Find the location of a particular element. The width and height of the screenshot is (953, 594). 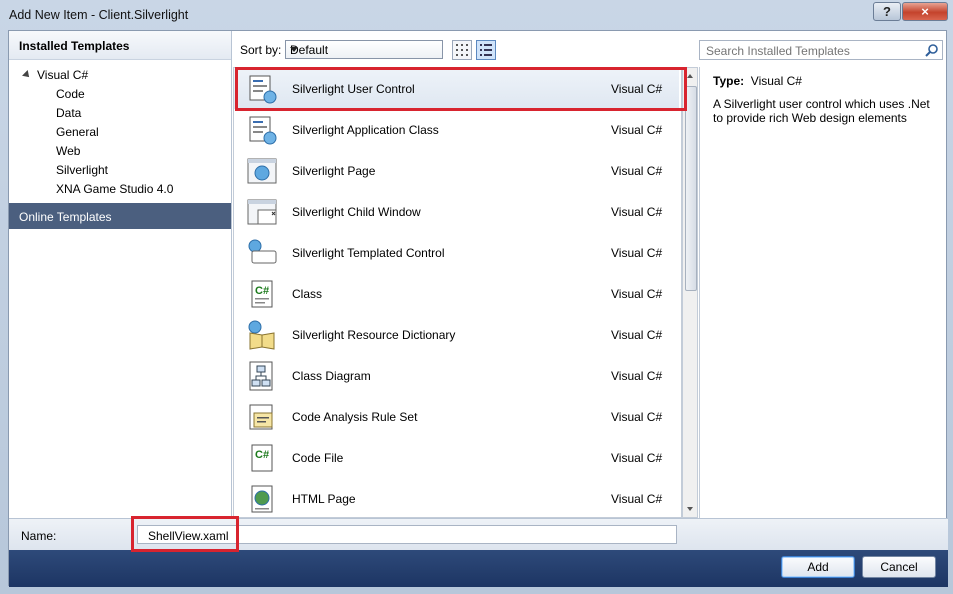

tree-item-visual-csharp: Visual C# is located at coordinates (55, 75).